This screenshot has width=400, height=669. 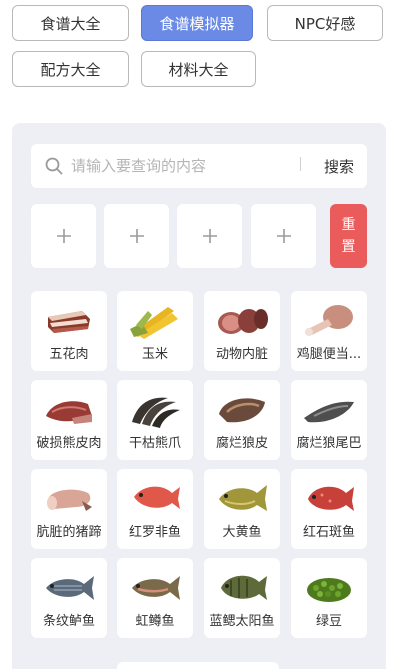 I want to click on ingredient-name: 条纹鲈鱼, so click(x=68, y=621).